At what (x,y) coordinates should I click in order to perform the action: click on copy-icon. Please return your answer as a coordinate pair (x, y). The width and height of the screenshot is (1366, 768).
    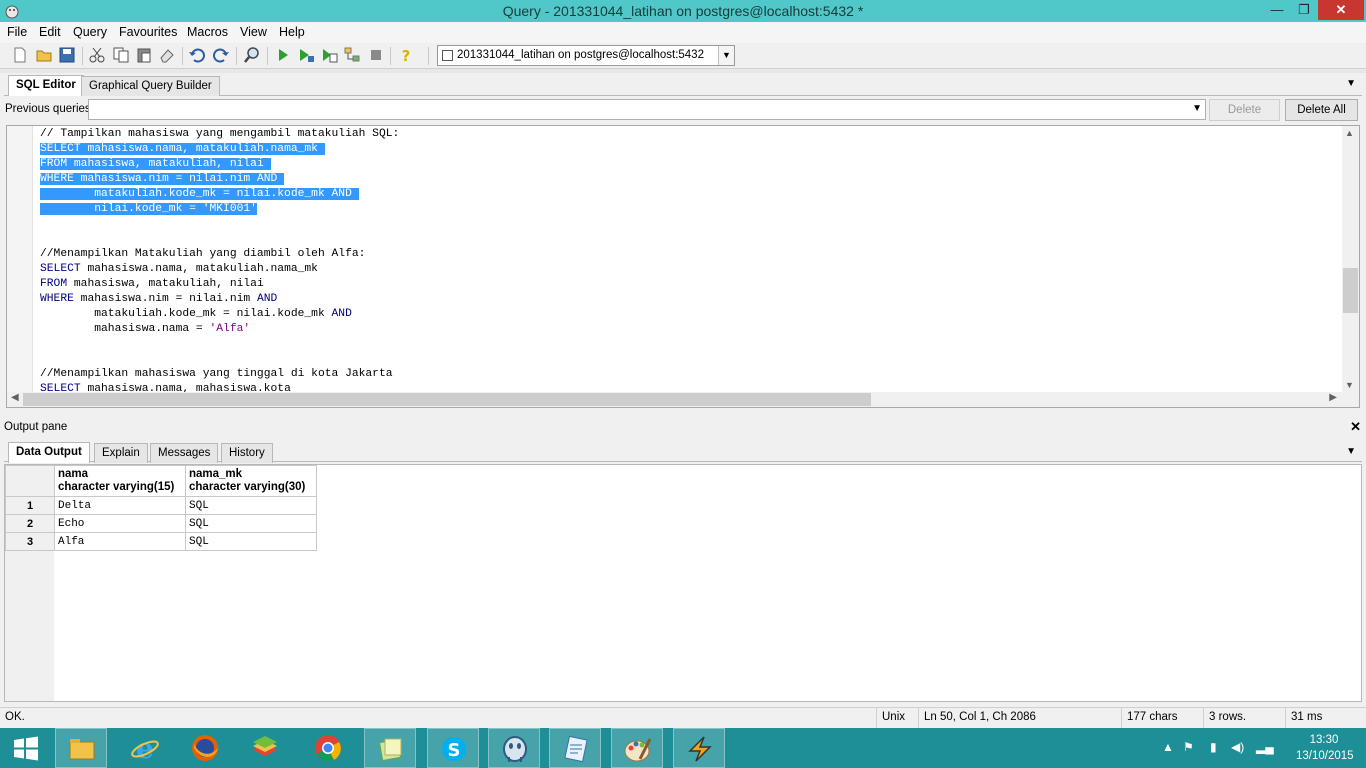
    Looking at the image, I should click on (121, 55).